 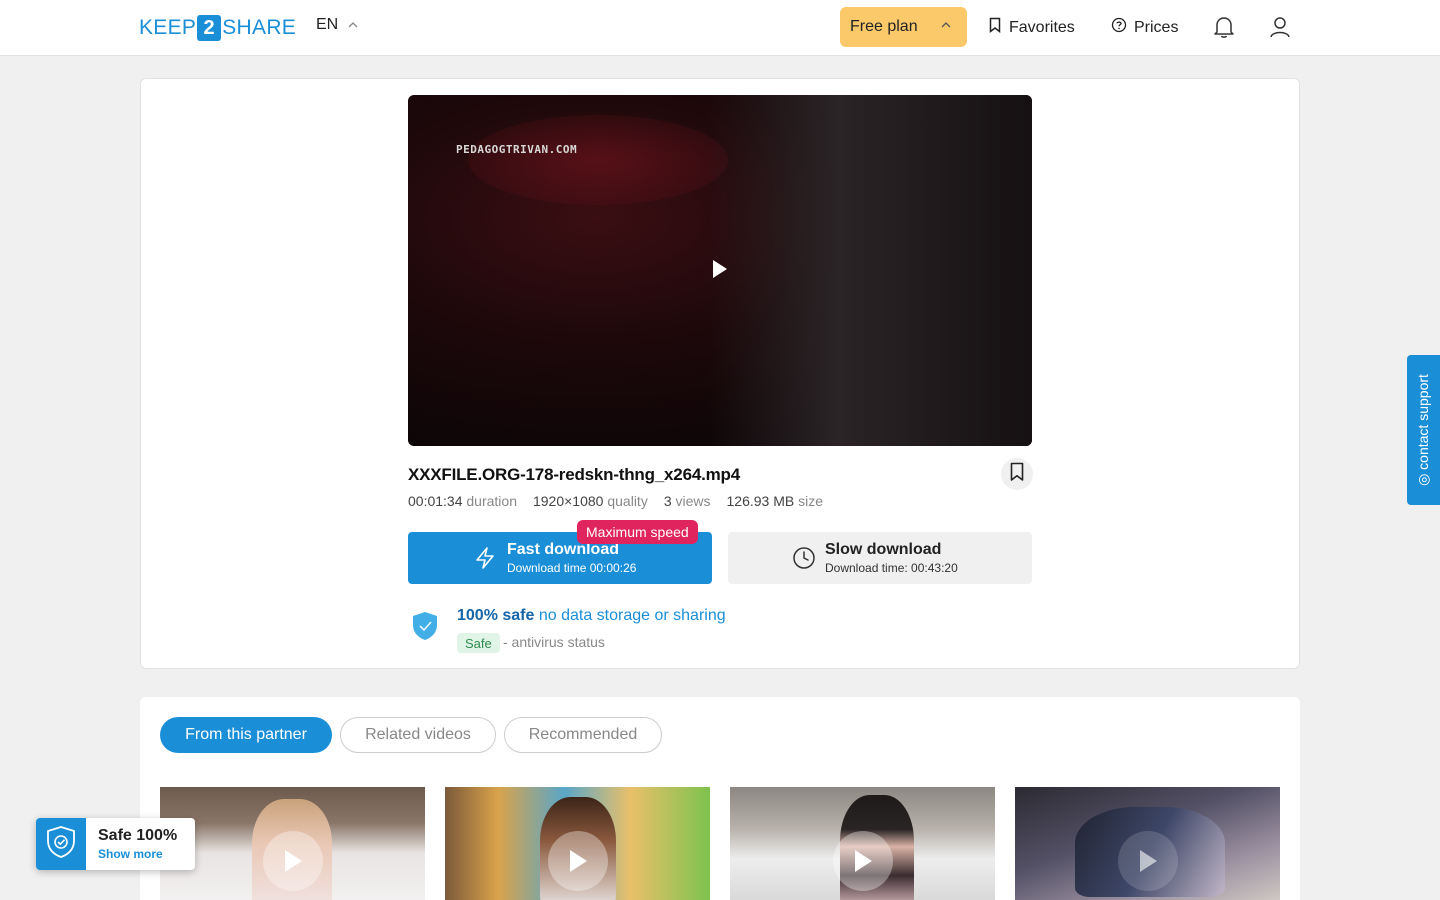 I want to click on contact-support-label: ◎ contact support, so click(x=1423, y=430).